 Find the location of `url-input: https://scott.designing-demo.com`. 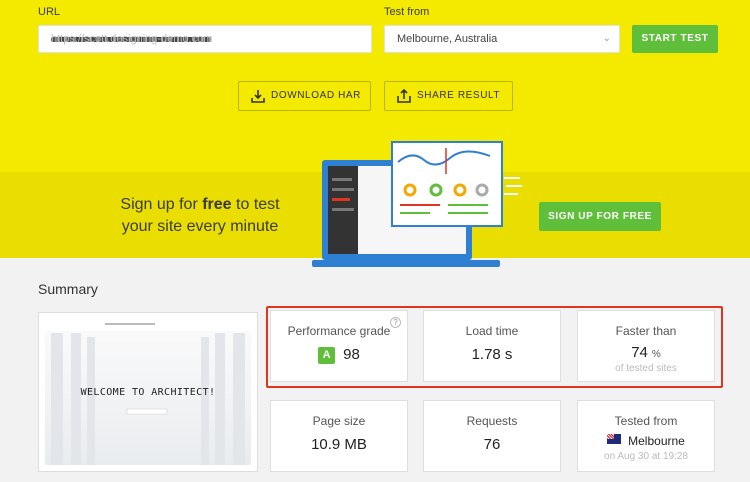

url-input: https://scott.designing-demo.com is located at coordinates (205, 39).